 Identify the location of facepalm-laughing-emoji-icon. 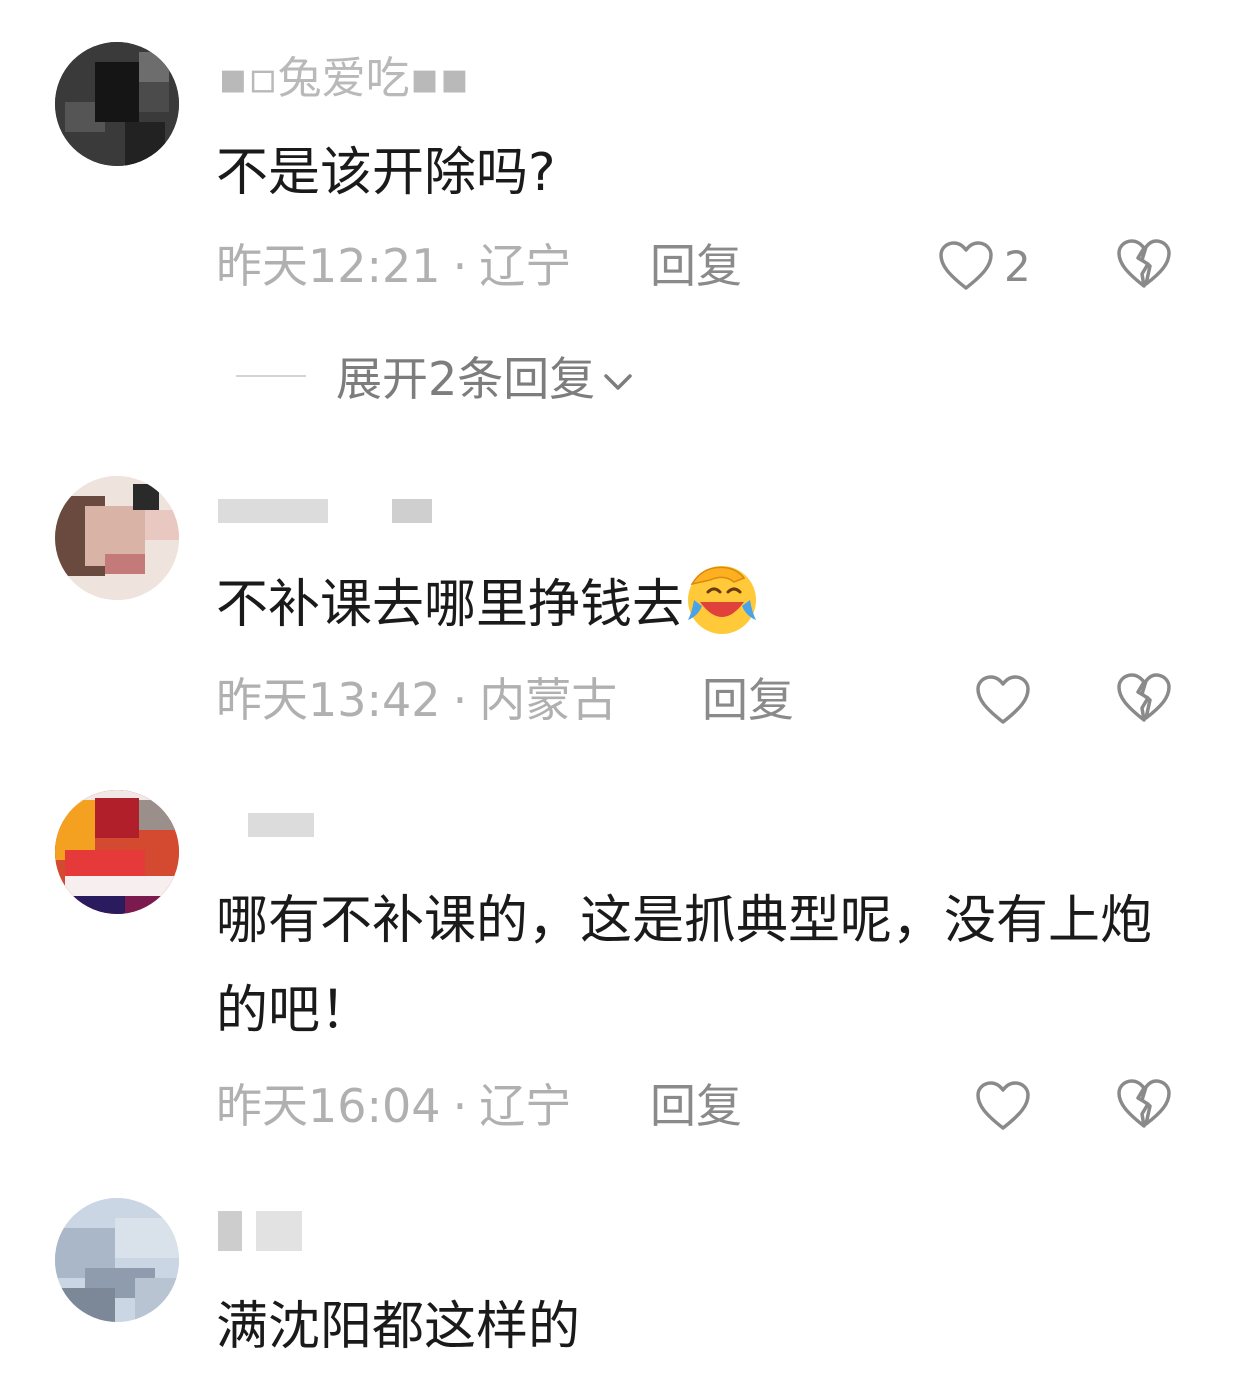
(722, 598).